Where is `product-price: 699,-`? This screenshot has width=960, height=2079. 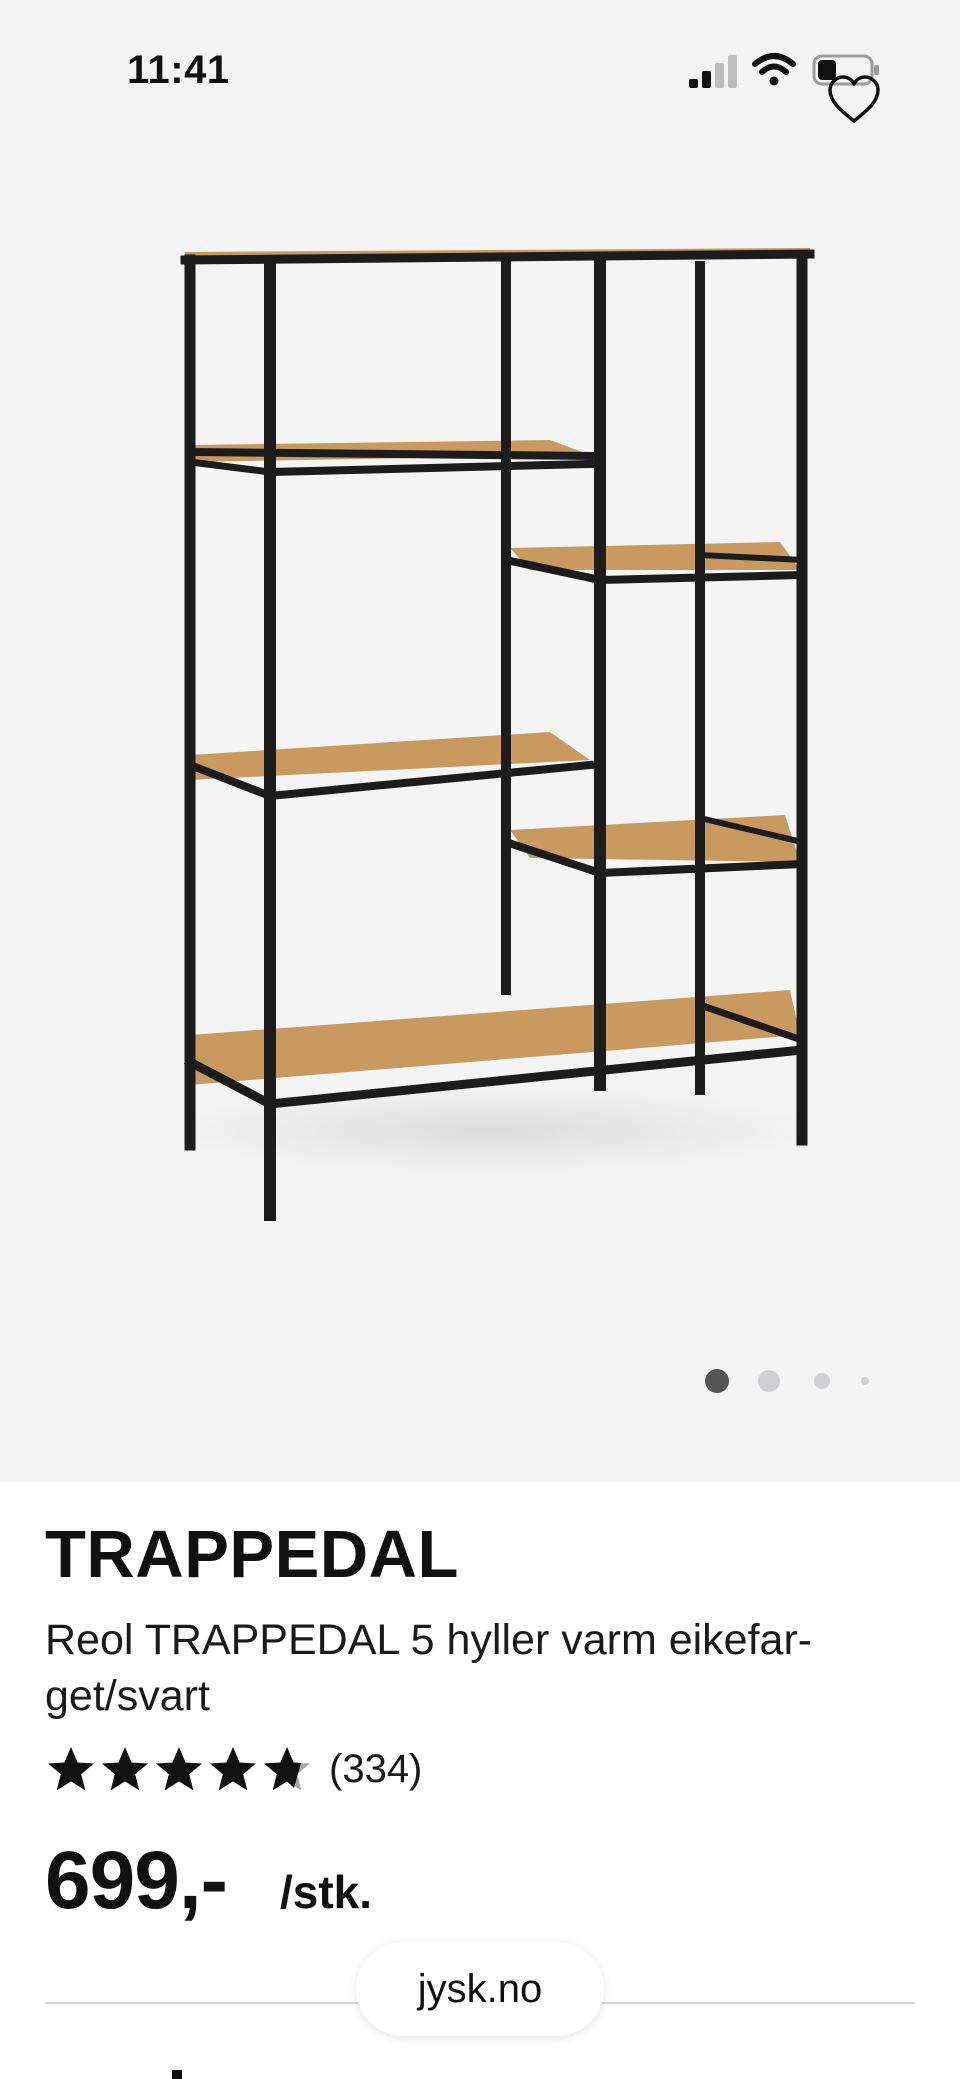
product-price: 699,- is located at coordinates (136, 1880).